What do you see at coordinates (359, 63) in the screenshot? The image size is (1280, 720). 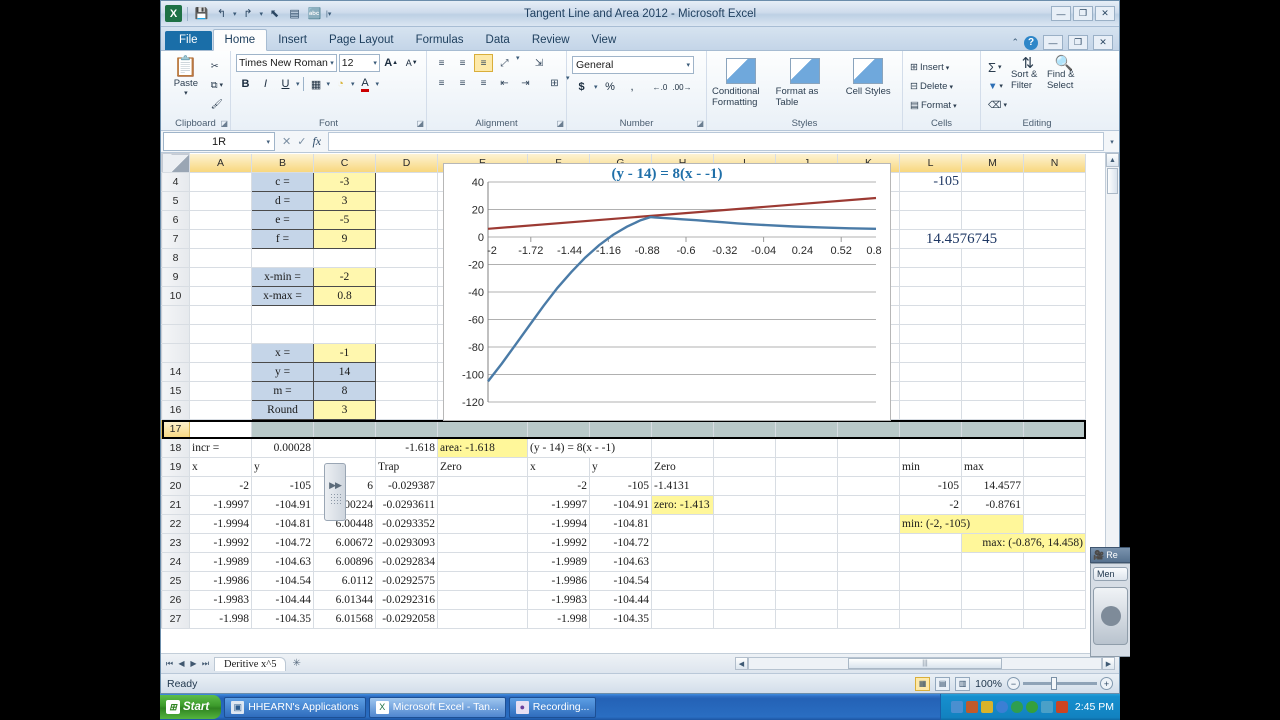 I see `font-size-input: 12 ▾` at bounding box center [359, 63].